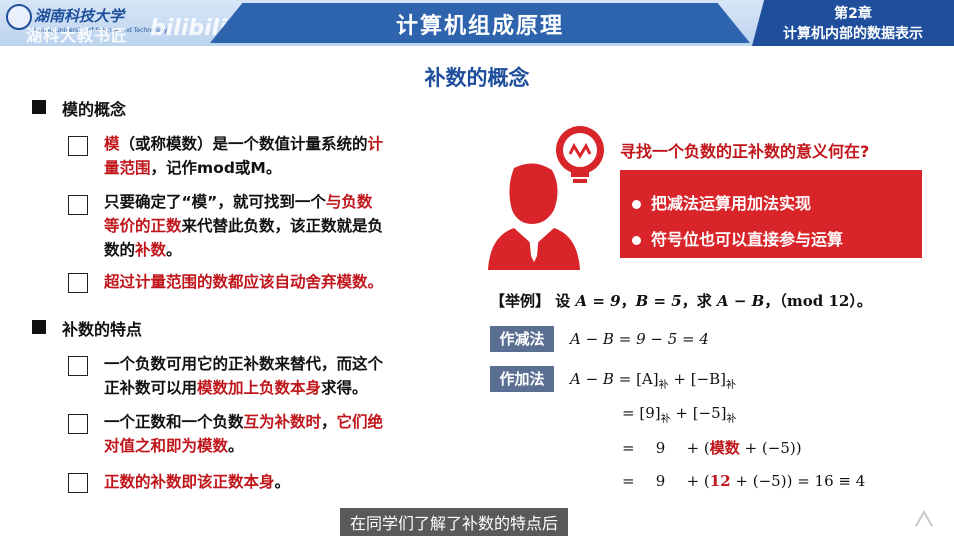 Image resolution: width=954 pixels, height=538 pixels. I want to click on list-item: 一个正数和一个负数互为补数时，它们绝 对值之和即为模数。, so click(244, 434).